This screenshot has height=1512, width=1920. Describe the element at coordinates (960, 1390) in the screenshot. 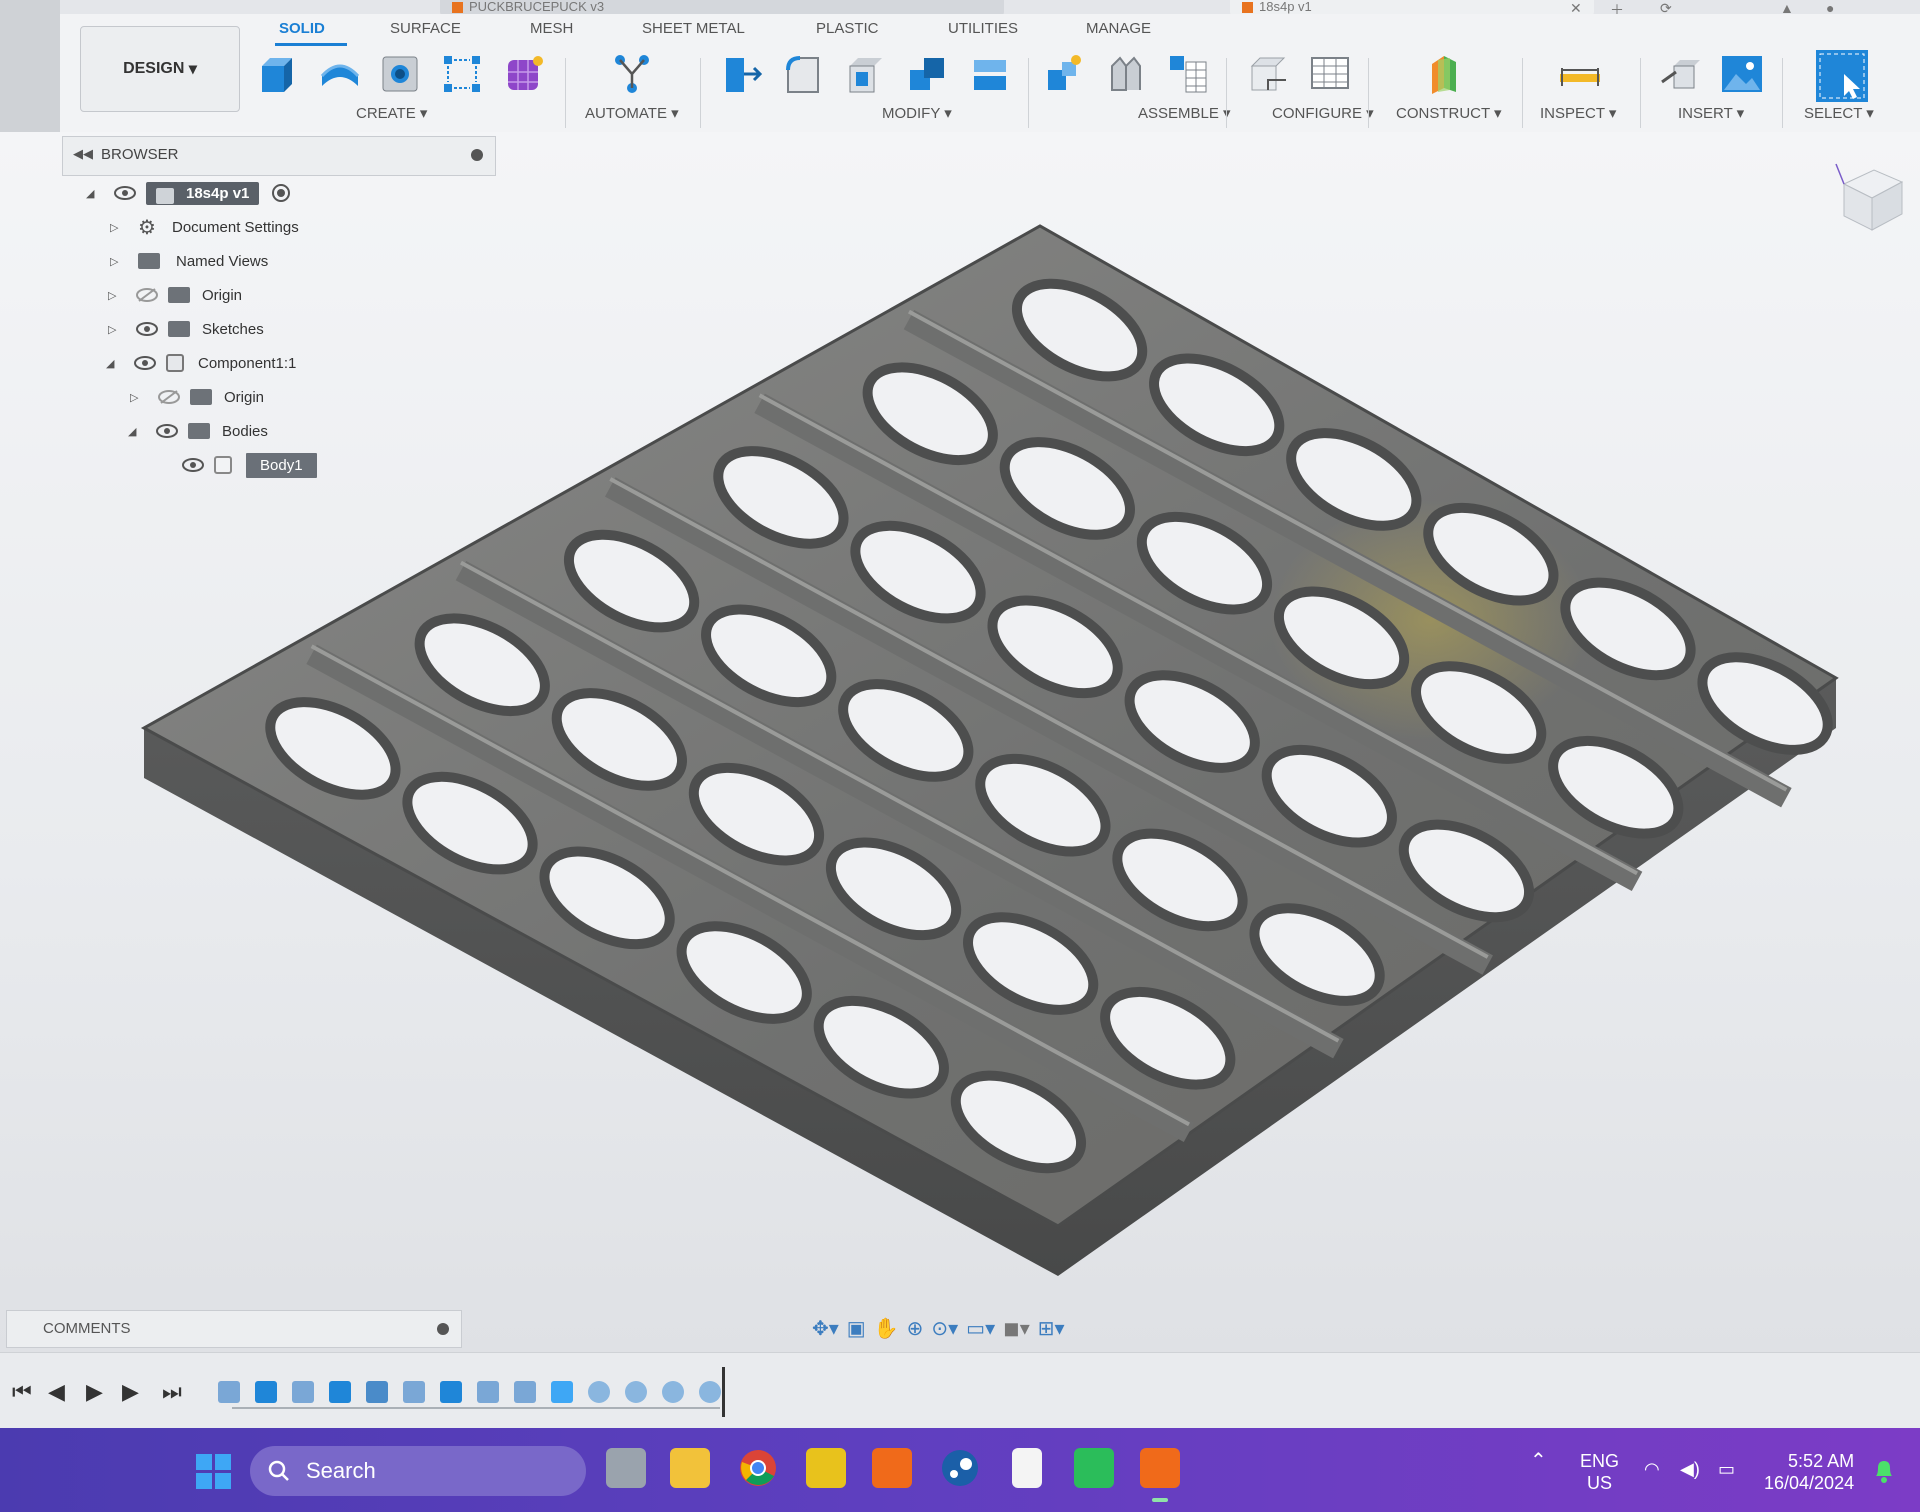

I see `timeline-bar: ⏮ ◀ ▶ ▶ ⏭` at that location.